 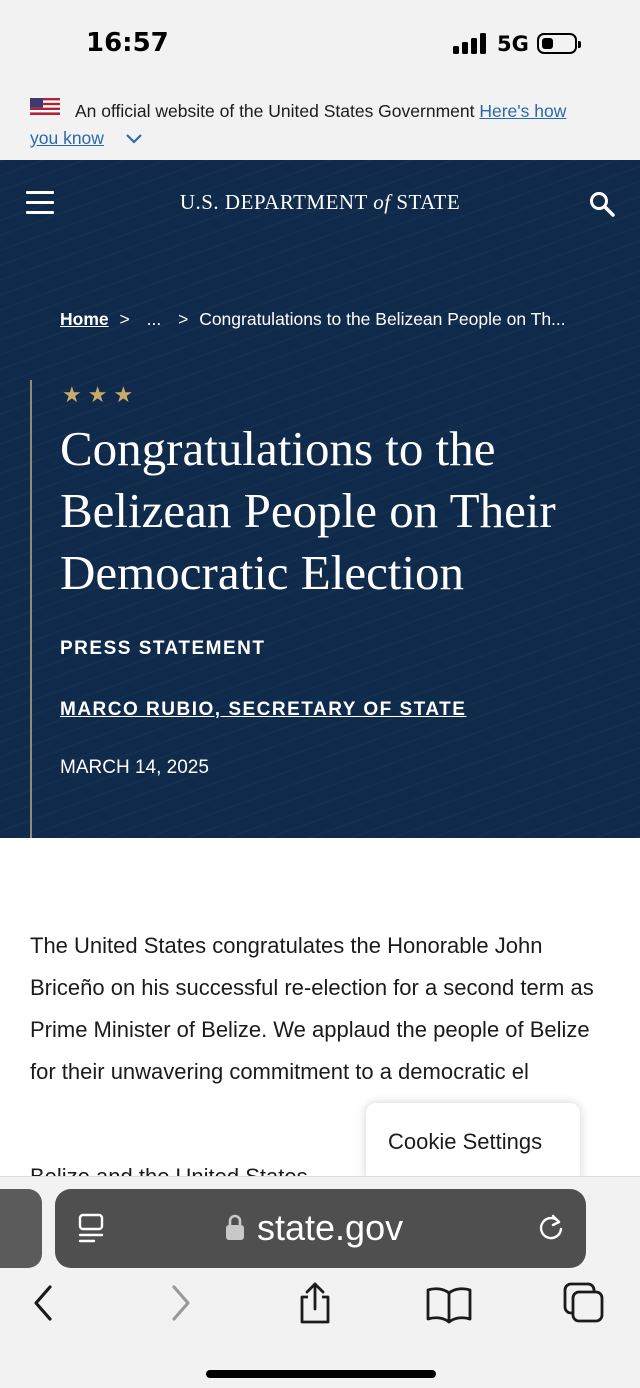 I want to click on cookie-settings-label: Cookie Settings, so click(x=465, y=1141).